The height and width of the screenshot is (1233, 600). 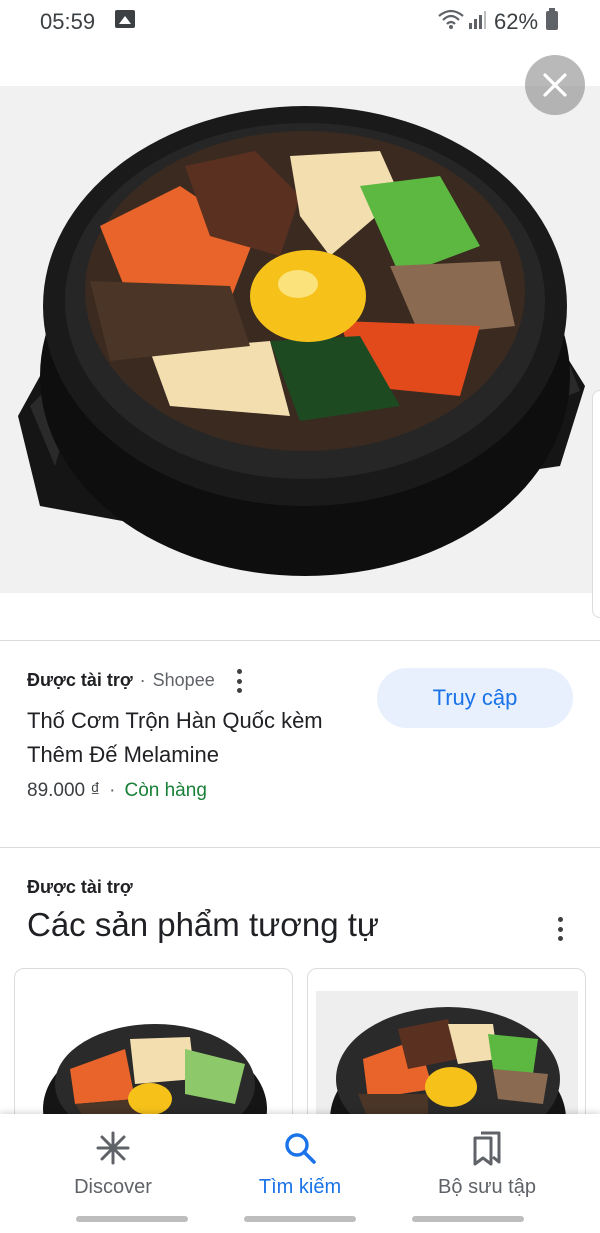 I want to click on asterisk-icon, so click(x=113, y=1148).